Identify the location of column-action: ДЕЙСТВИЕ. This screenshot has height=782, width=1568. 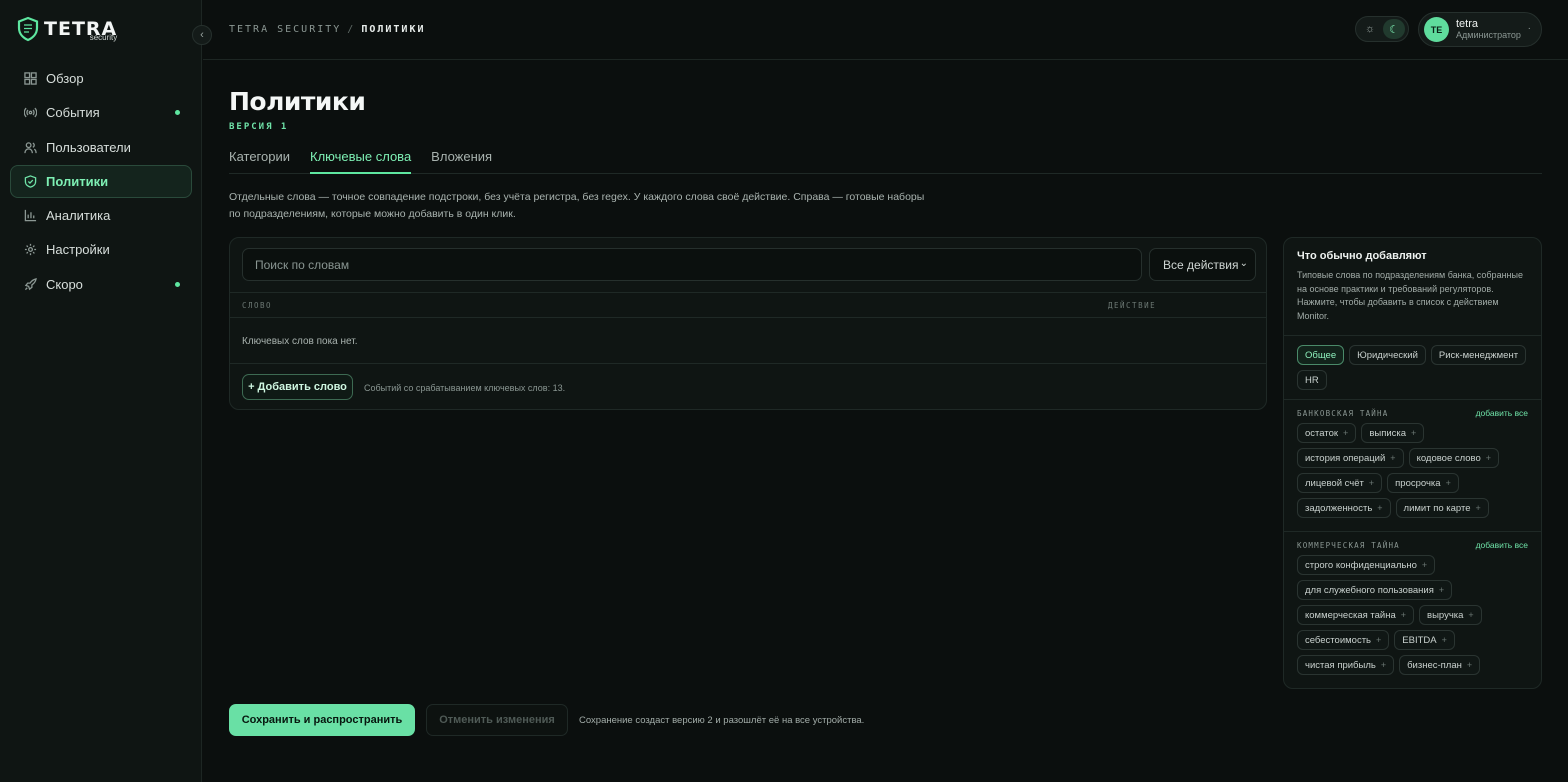
(1132, 305).